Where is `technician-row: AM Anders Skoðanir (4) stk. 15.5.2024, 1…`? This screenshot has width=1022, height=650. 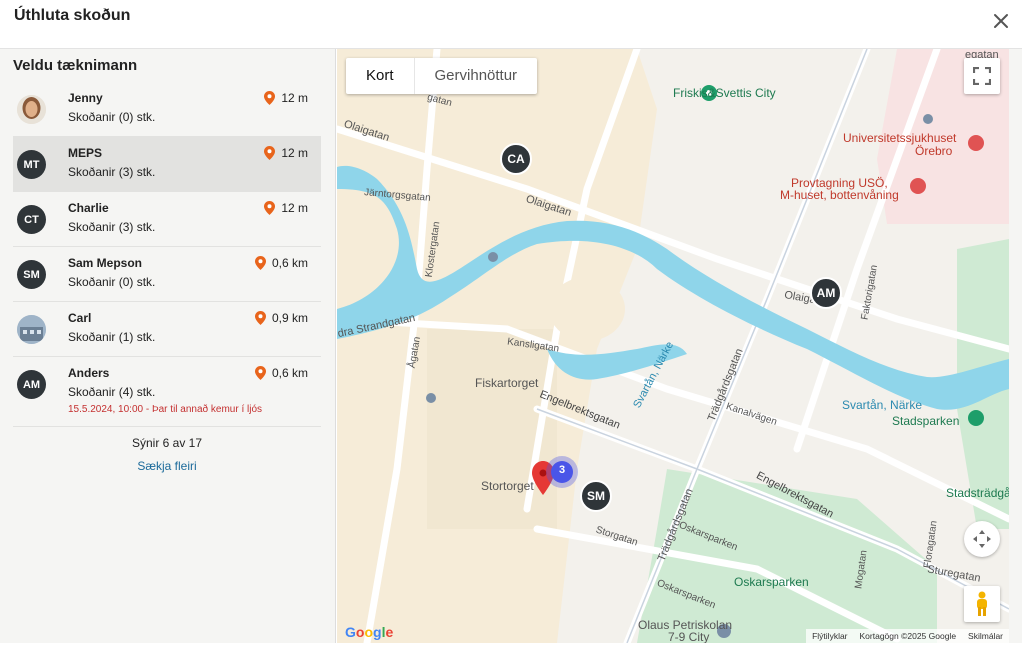 technician-row: AM Anders Skoðanir (4) stk. 15.5.2024, 1… is located at coordinates (167, 392).